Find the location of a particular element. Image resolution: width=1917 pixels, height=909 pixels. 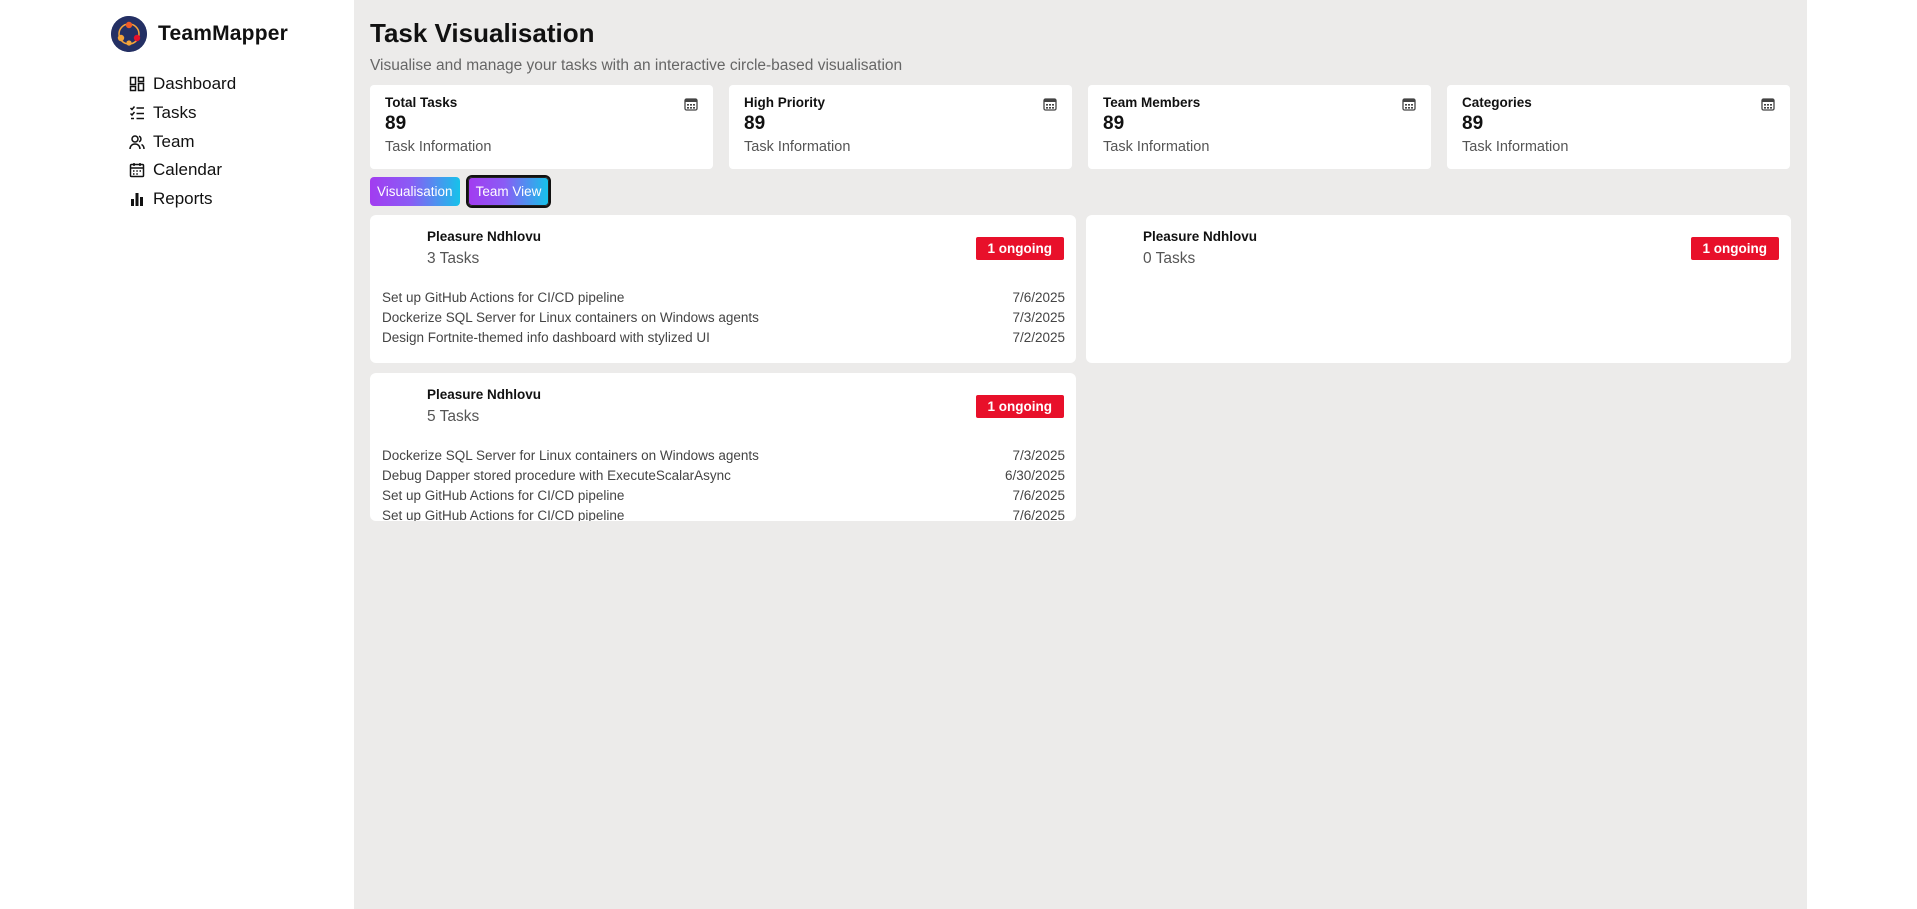

brand: TeamMapper is located at coordinates (199, 34).